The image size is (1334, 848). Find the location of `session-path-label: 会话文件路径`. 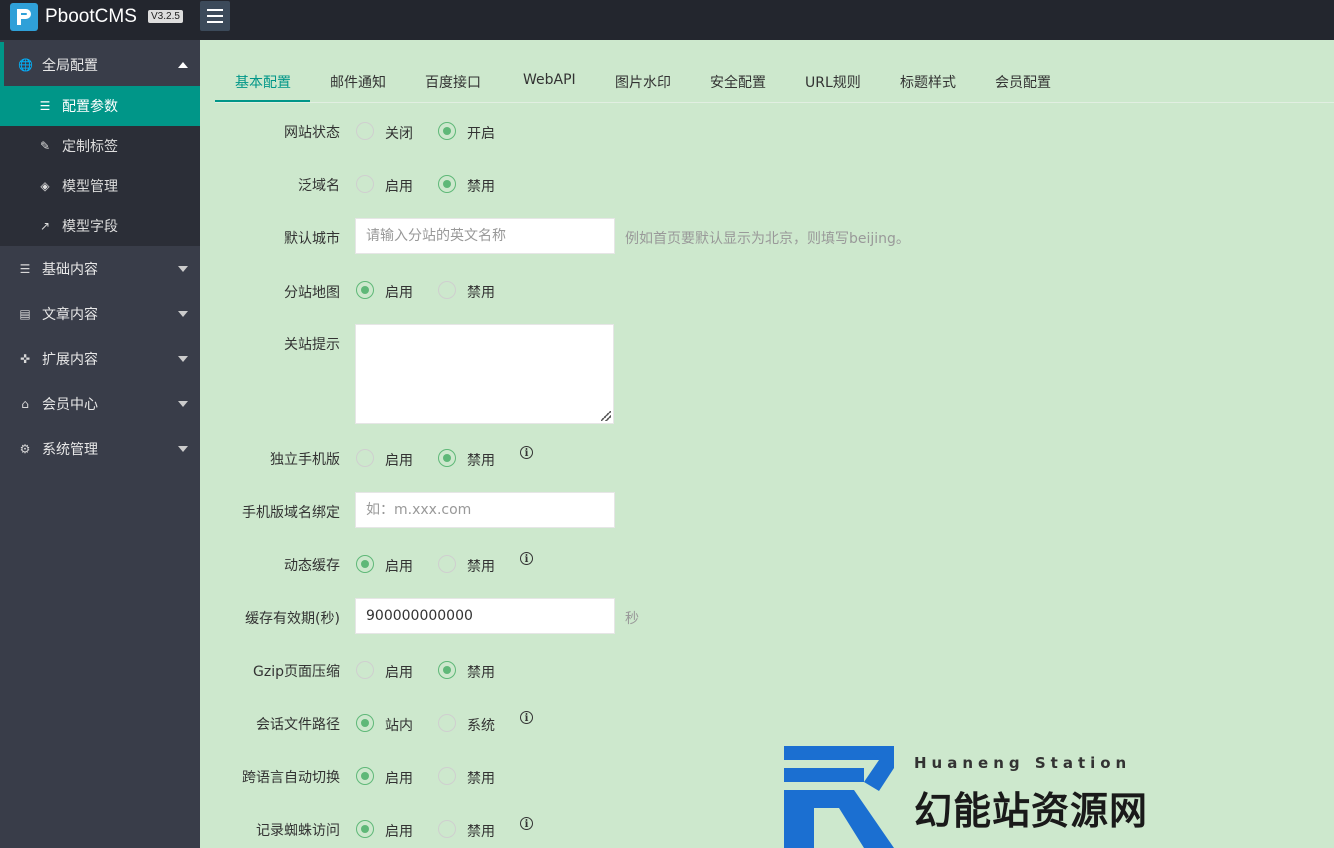

session-path-label: 会话文件路径 is located at coordinates (298, 725).